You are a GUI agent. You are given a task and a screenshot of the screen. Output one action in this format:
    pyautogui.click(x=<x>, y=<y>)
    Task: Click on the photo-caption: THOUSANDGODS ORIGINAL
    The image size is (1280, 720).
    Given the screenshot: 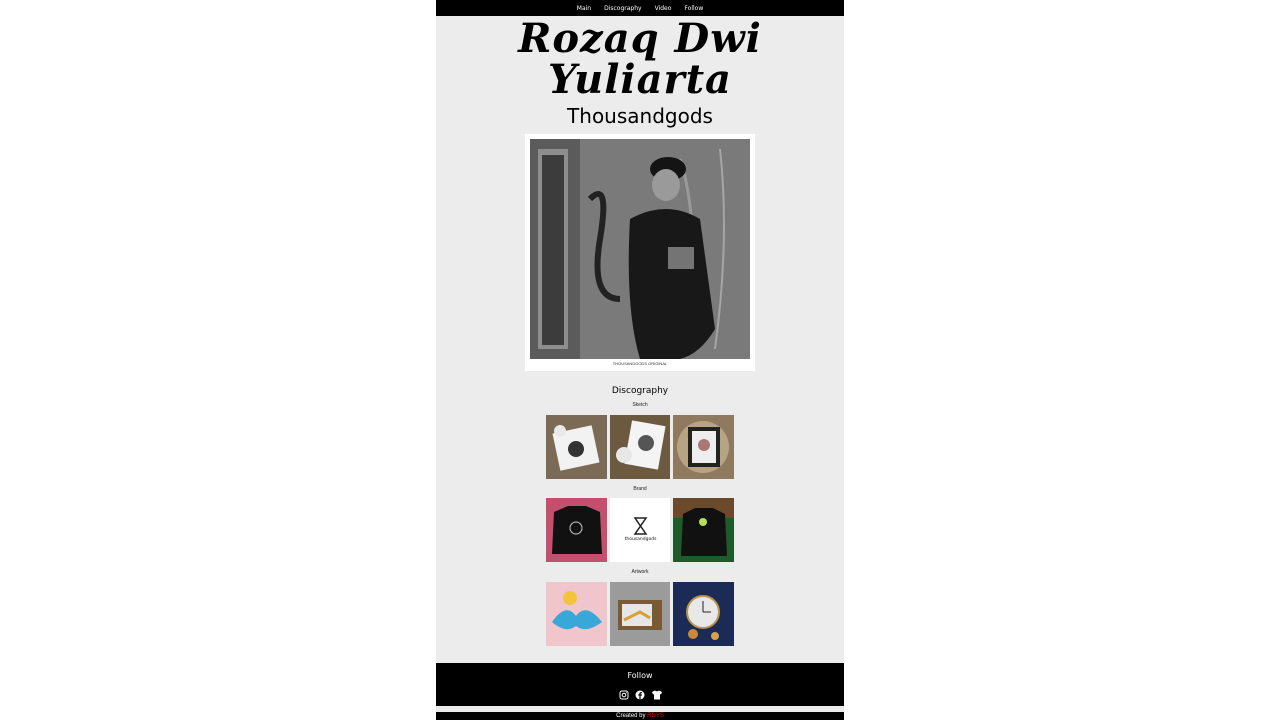 What is the action you would take?
    pyautogui.click(x=640, y=363)
    